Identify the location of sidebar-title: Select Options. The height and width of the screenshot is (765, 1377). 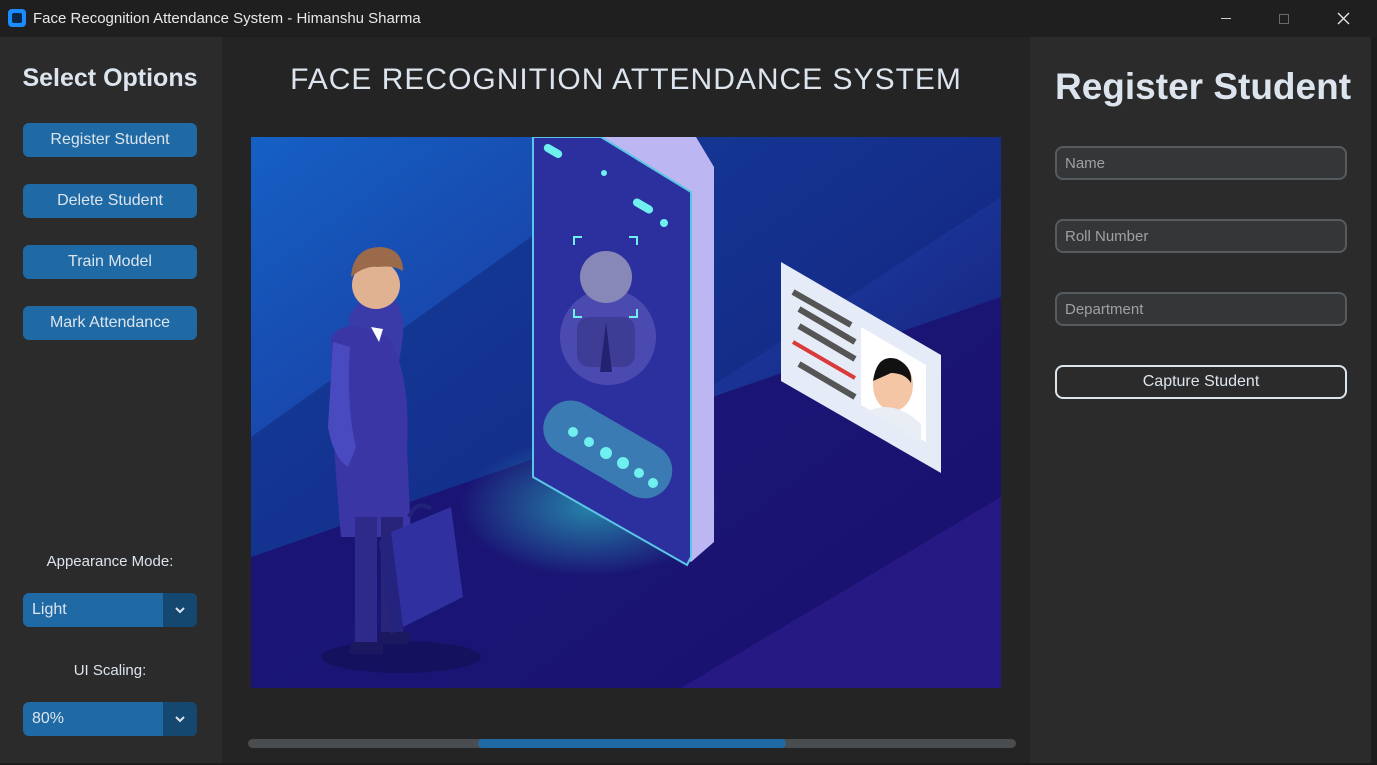
(110, 78).